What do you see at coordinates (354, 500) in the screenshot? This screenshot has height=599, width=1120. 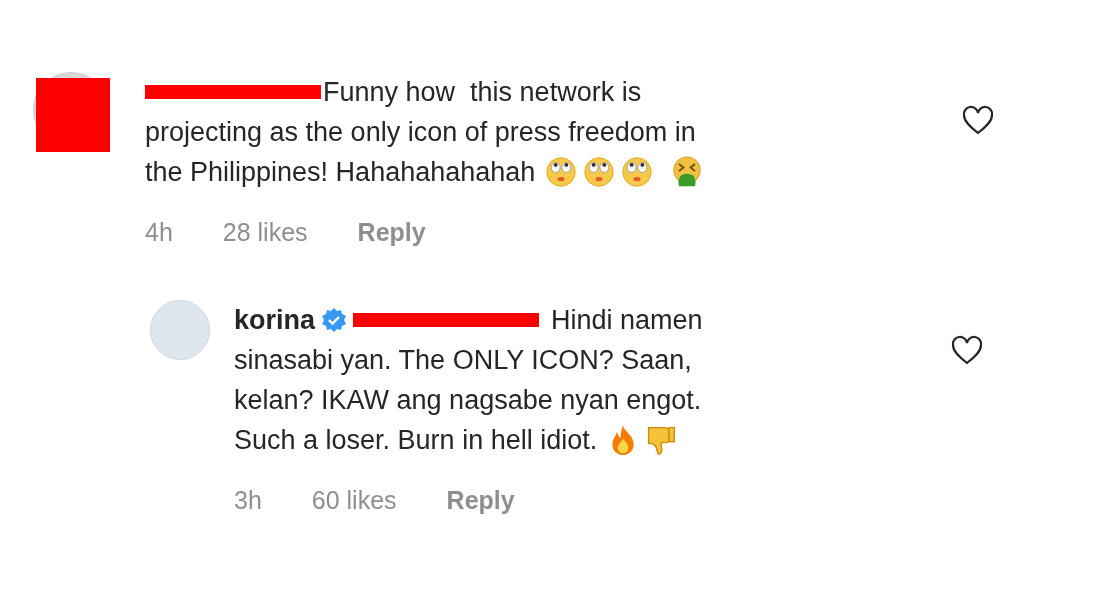 I see `likes-count: 60 likes` at bounding box center [354, 500].